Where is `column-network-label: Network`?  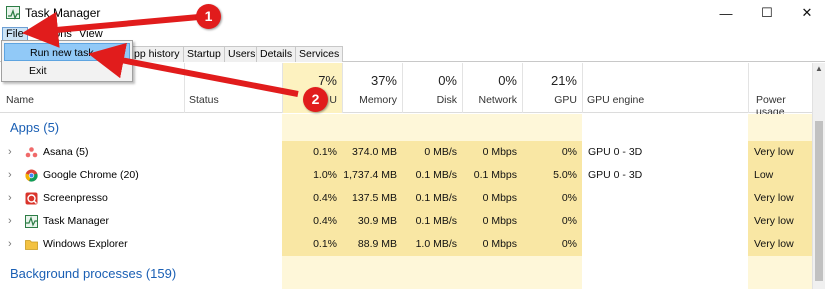 column-network-label: Network is located at coordinates (497, 100).